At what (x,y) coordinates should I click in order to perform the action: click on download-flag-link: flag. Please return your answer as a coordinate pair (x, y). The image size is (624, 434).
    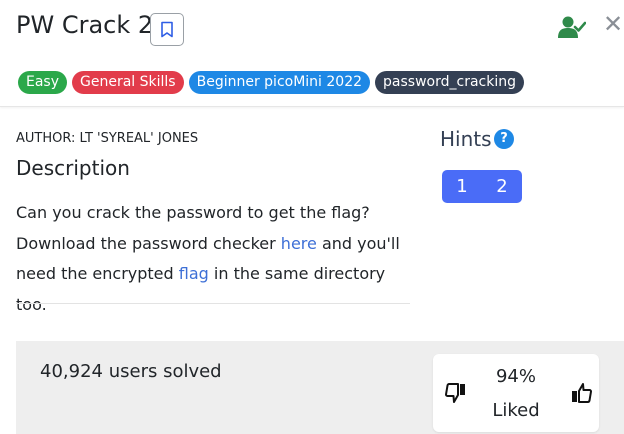
    Looking at the image, I should click on (194, 273).